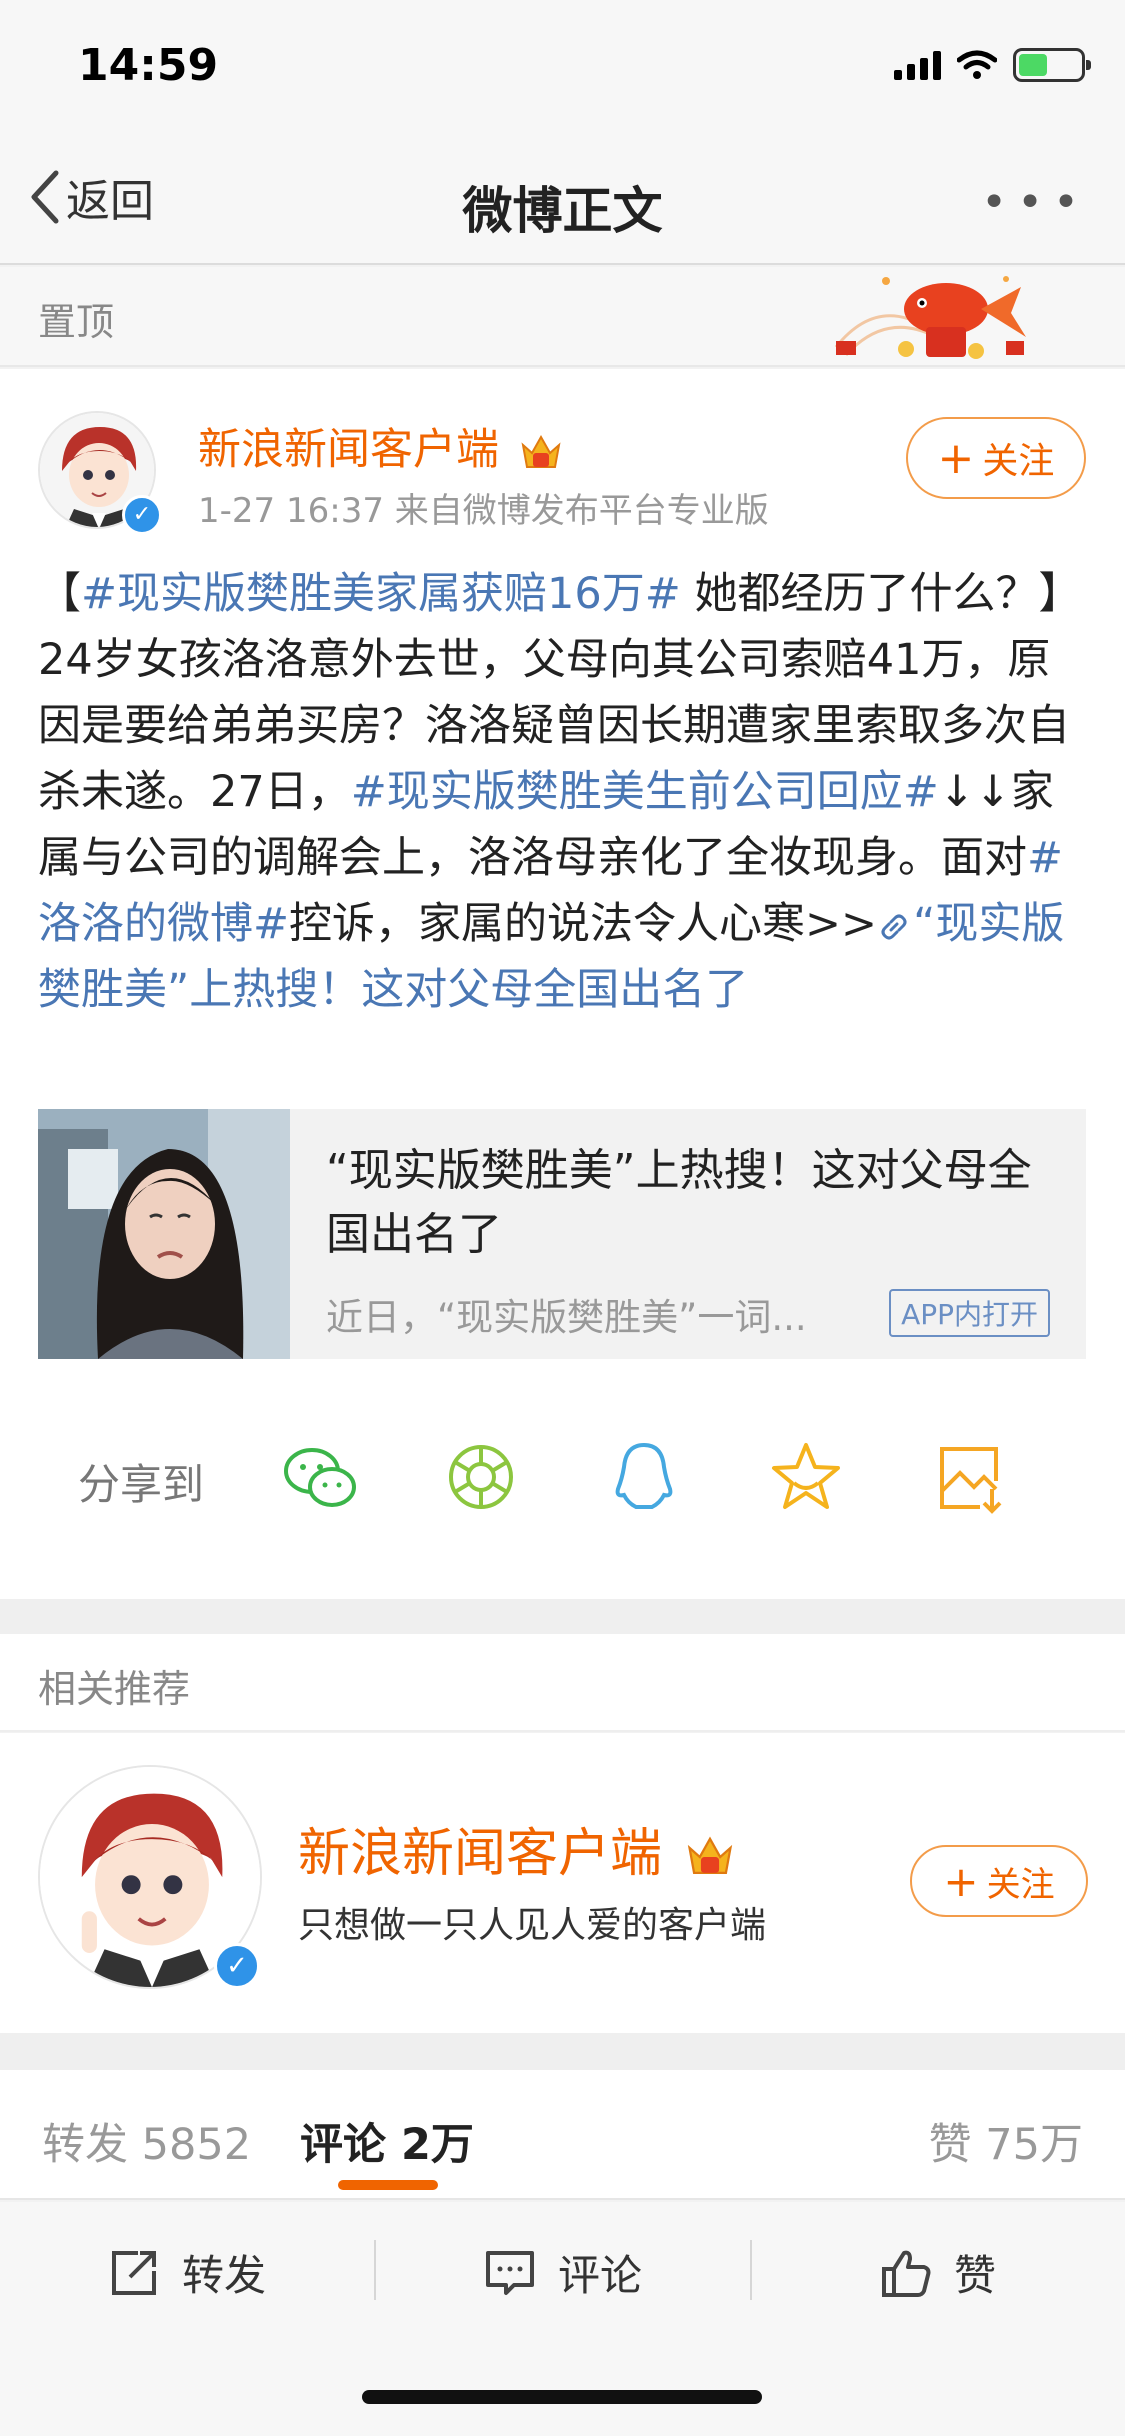  I want to click on moments-icon, so click(481, 1477).